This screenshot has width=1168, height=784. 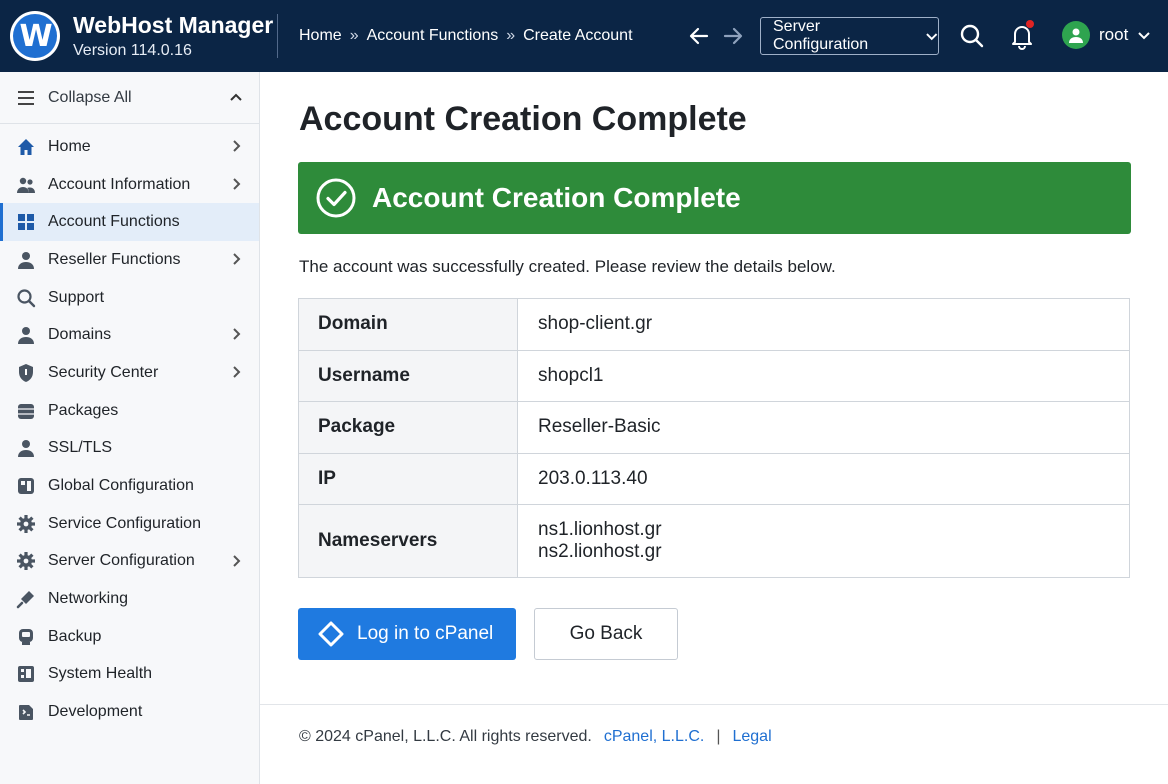 I want to click on footer-divider, so click(x=714, y=704).